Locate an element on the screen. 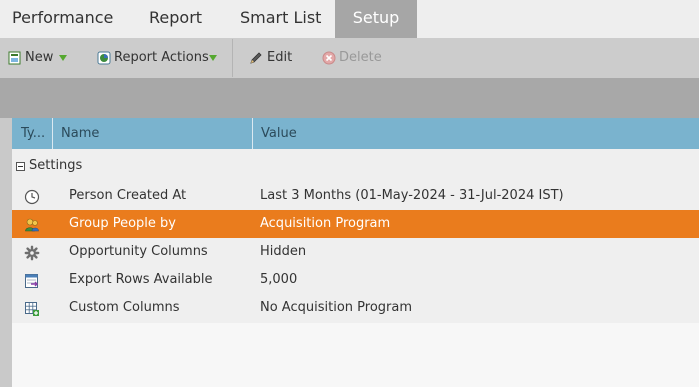  new-dropdown-arrow-icon is located at coordinates (63, 58).